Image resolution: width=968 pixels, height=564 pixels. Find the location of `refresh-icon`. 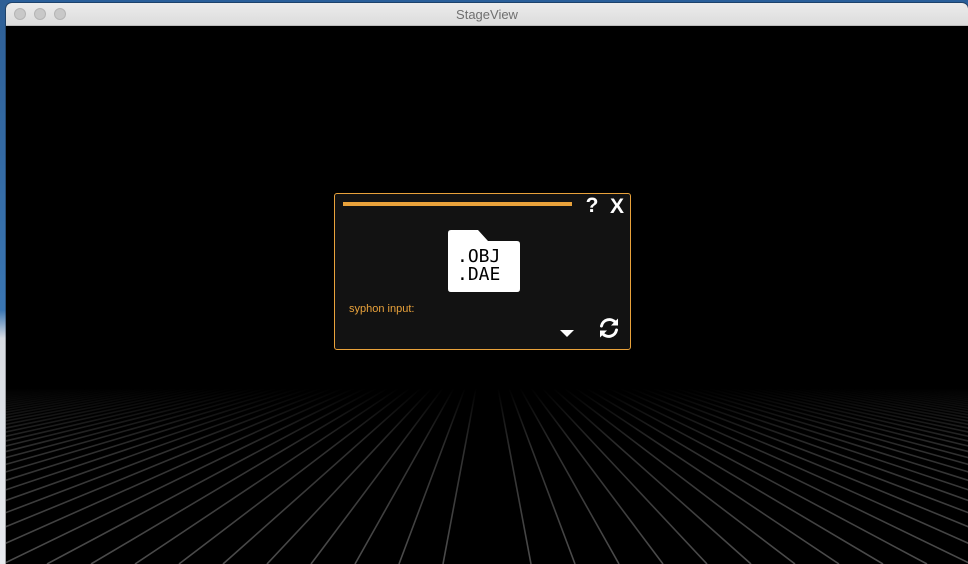

refresh-icon is located at coordinates (609, 328).